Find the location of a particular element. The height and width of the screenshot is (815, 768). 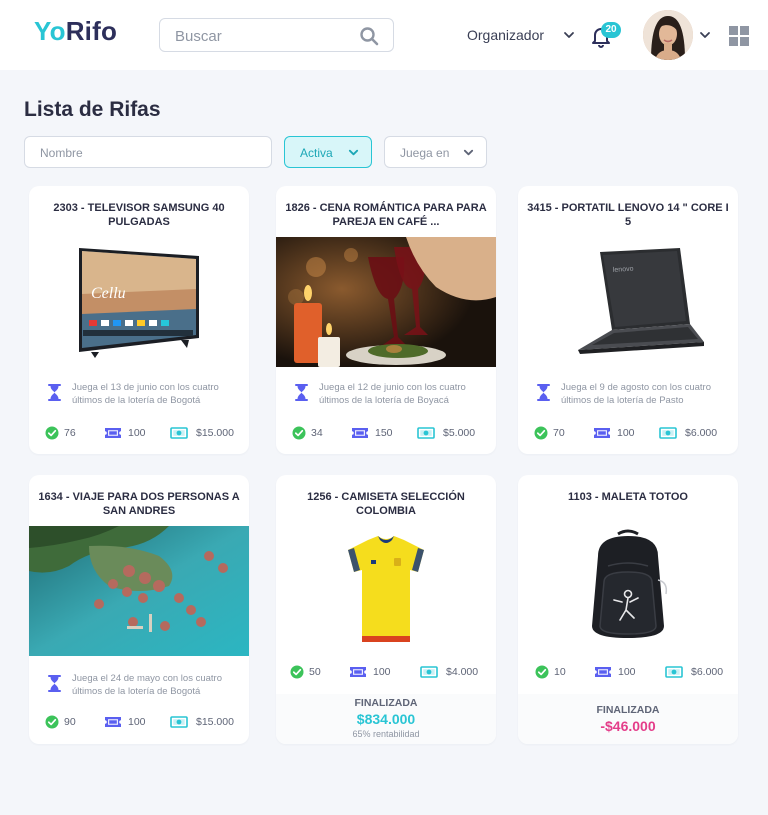

sold-count: 76 is located at coordinates (70, 433).